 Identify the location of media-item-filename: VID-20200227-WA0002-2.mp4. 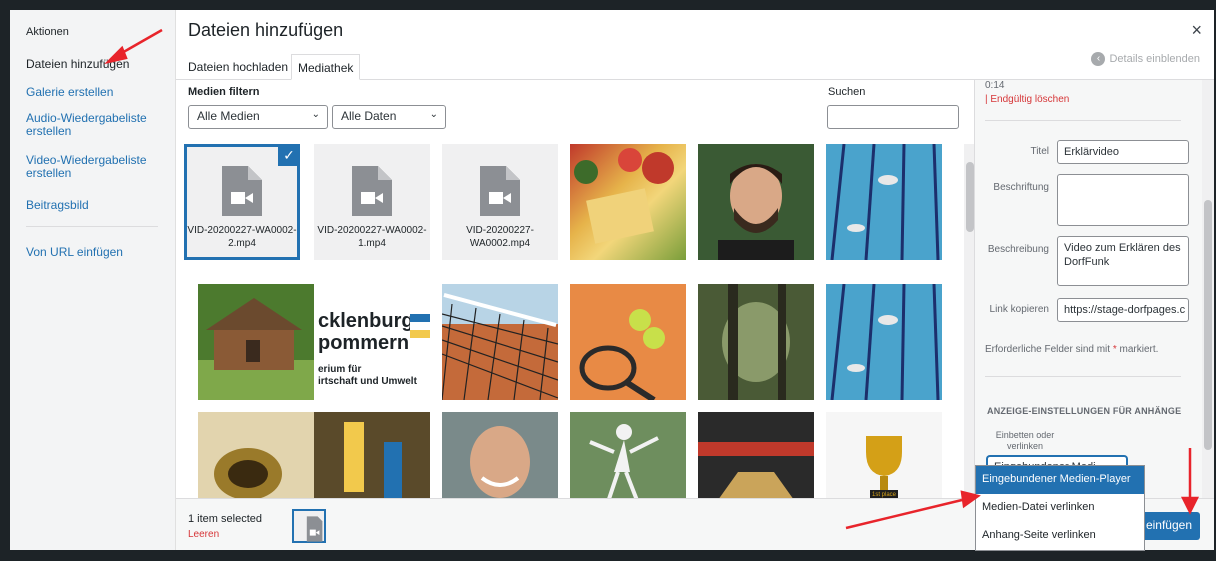
(242, 237).